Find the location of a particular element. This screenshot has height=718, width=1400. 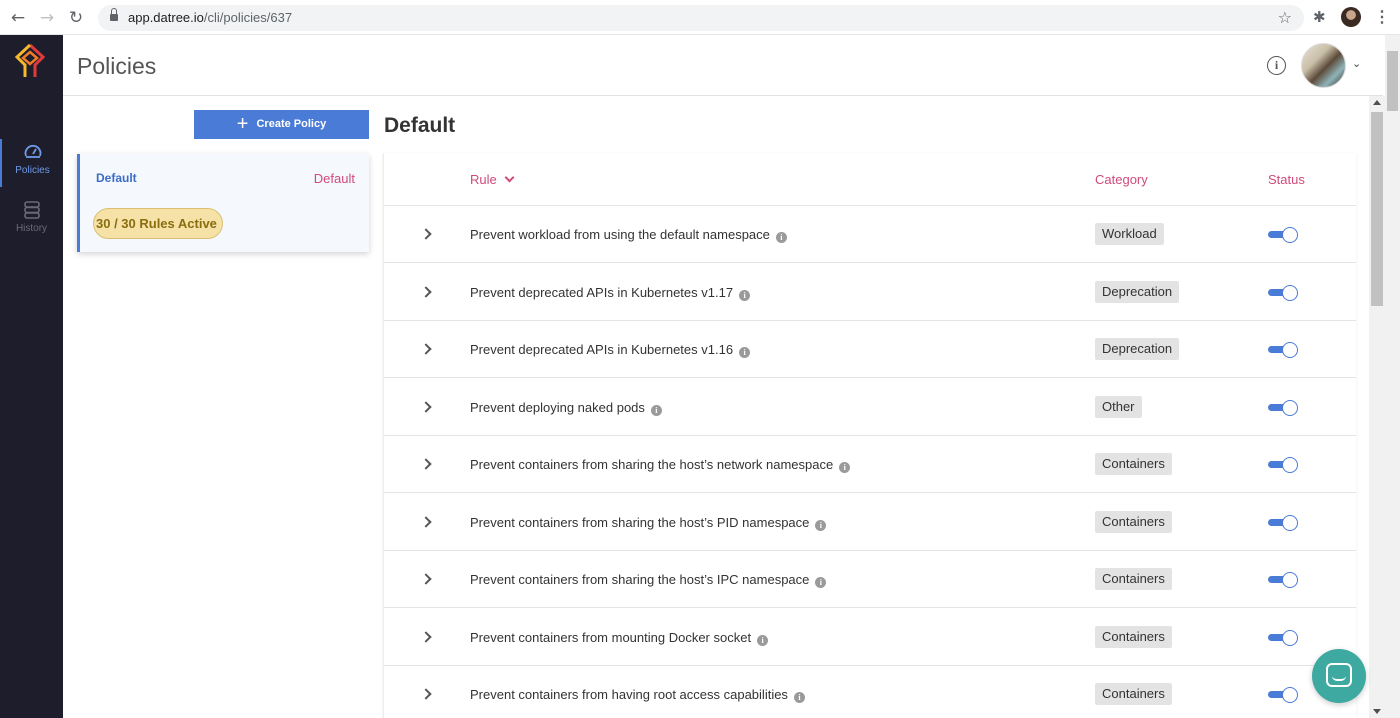

category-badge: Workload is located at coordinates (1129, 234).